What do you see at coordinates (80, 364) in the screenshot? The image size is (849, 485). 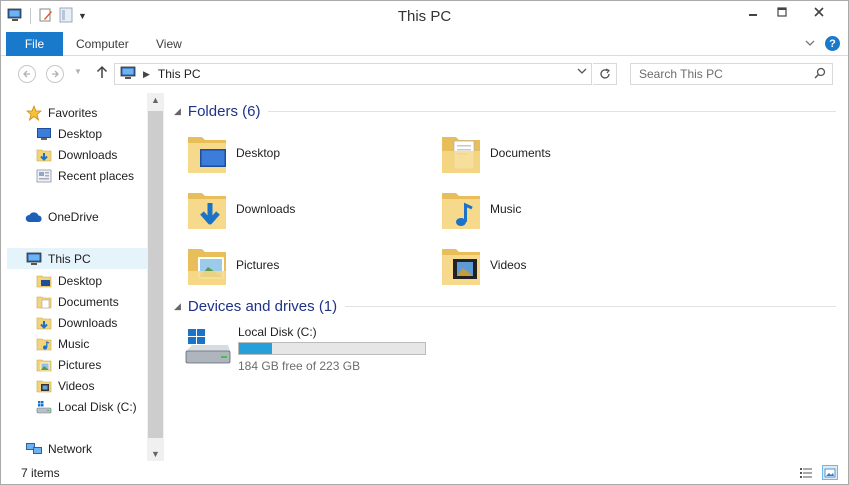 I see `sidebar-item-label: Pictures` at bounding box center [80, 364].